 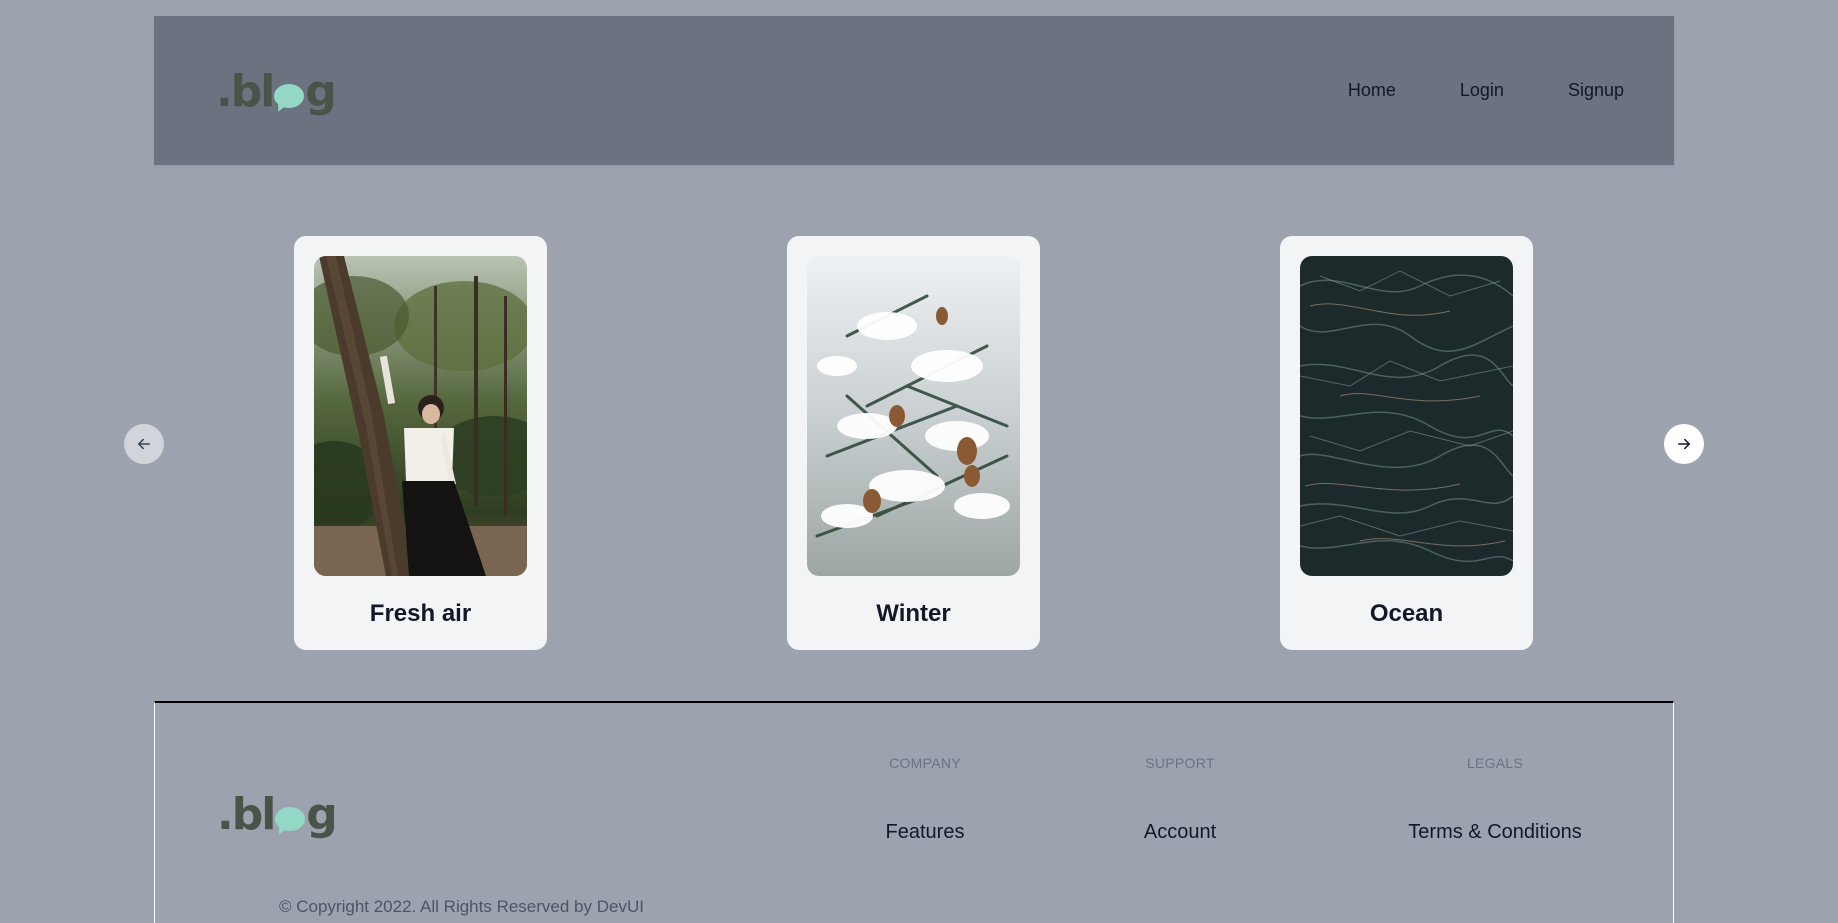 What do you see at coordinates (1180, 763) in the screenshot?
I see `footer-heading: SUPPORT` at bounding box center [1180, 763].